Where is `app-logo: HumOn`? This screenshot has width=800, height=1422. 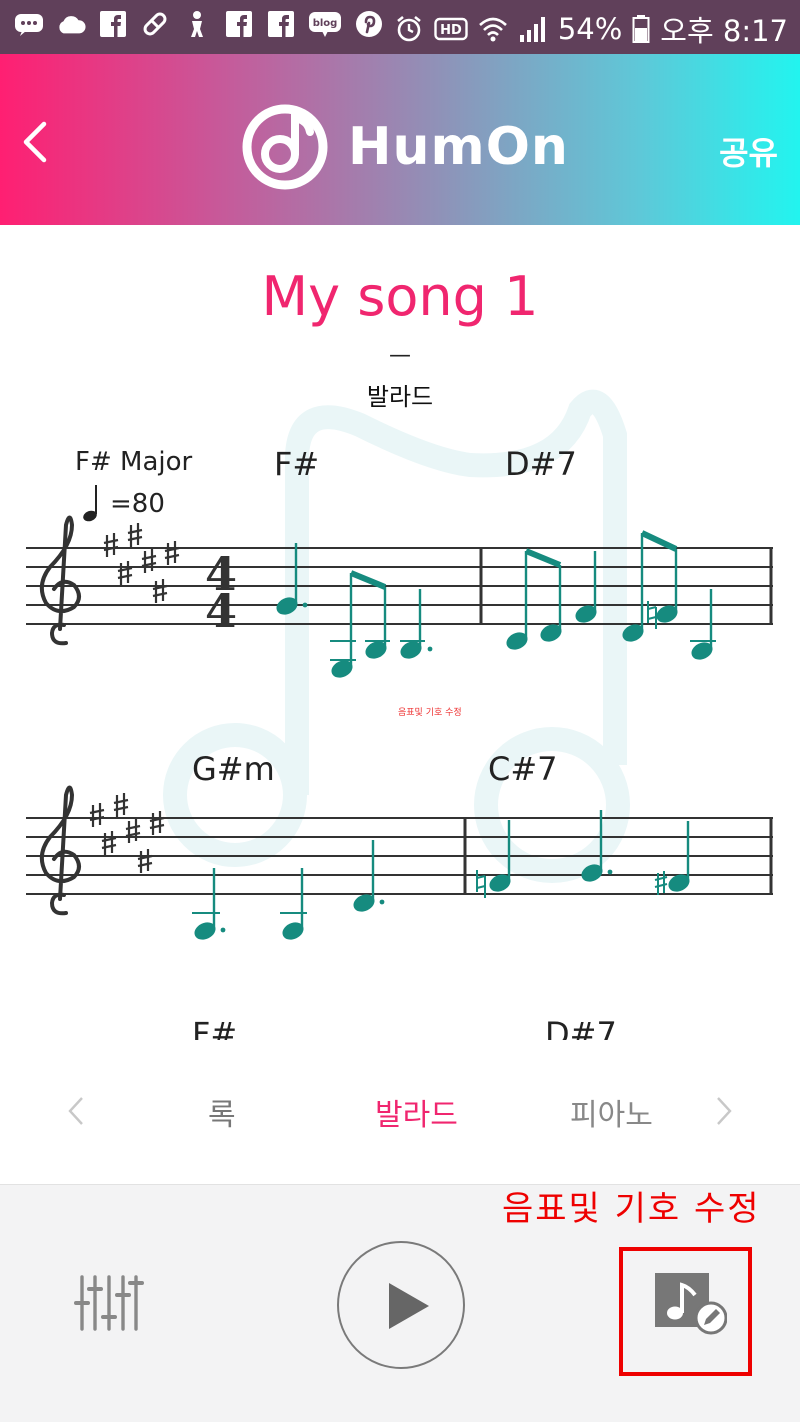
app-logo: HumOn is located at coordinates (404, 147).